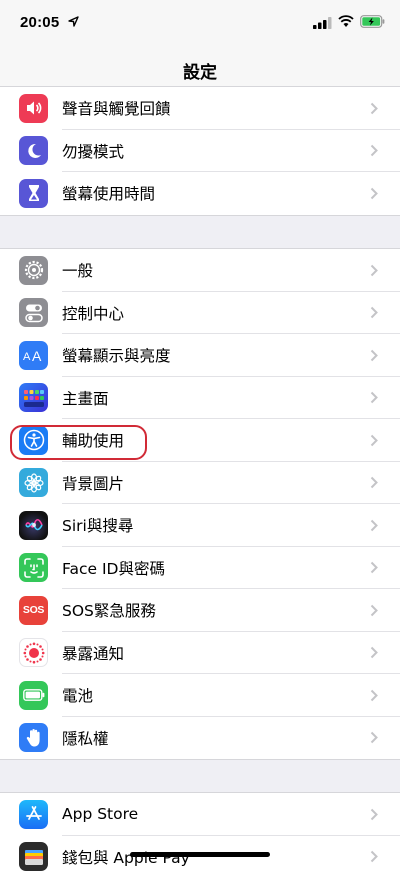  Describe the element at coordinates (108, 193) in the screenshot. I see `row-label: 螢幕使用時間` at that location.